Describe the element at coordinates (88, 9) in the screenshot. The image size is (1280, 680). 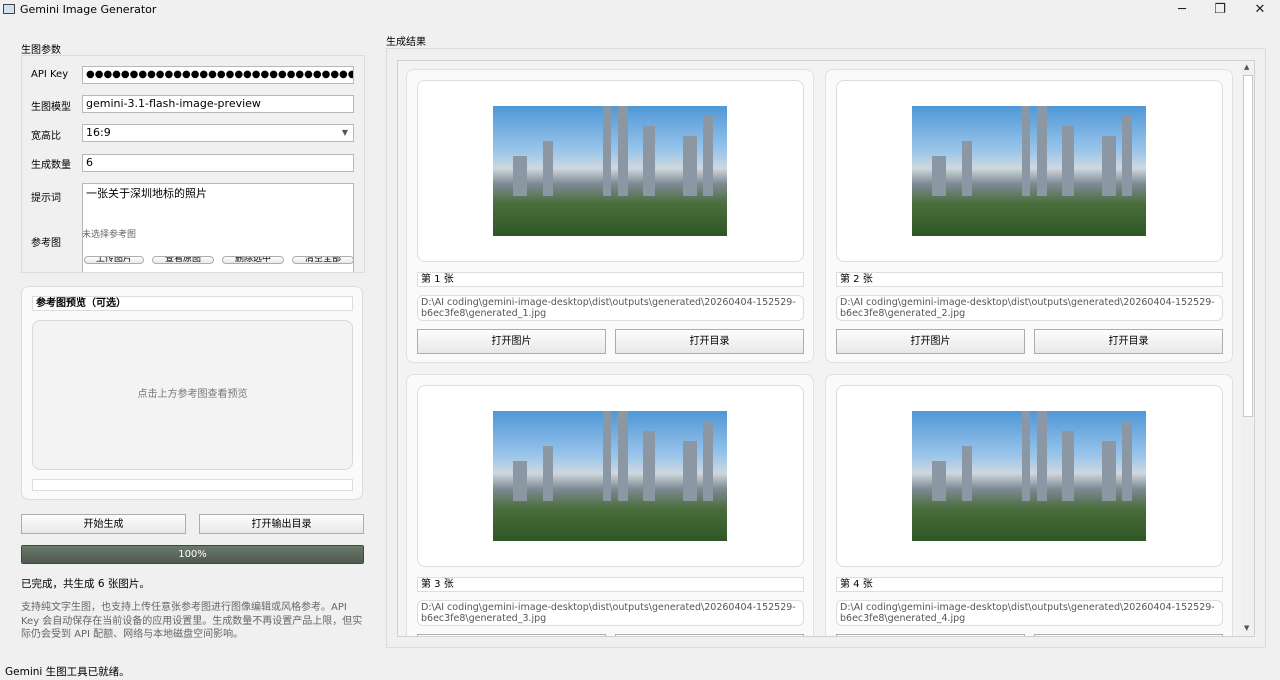
I see `window-title: Gemini Image Generator` at that location.